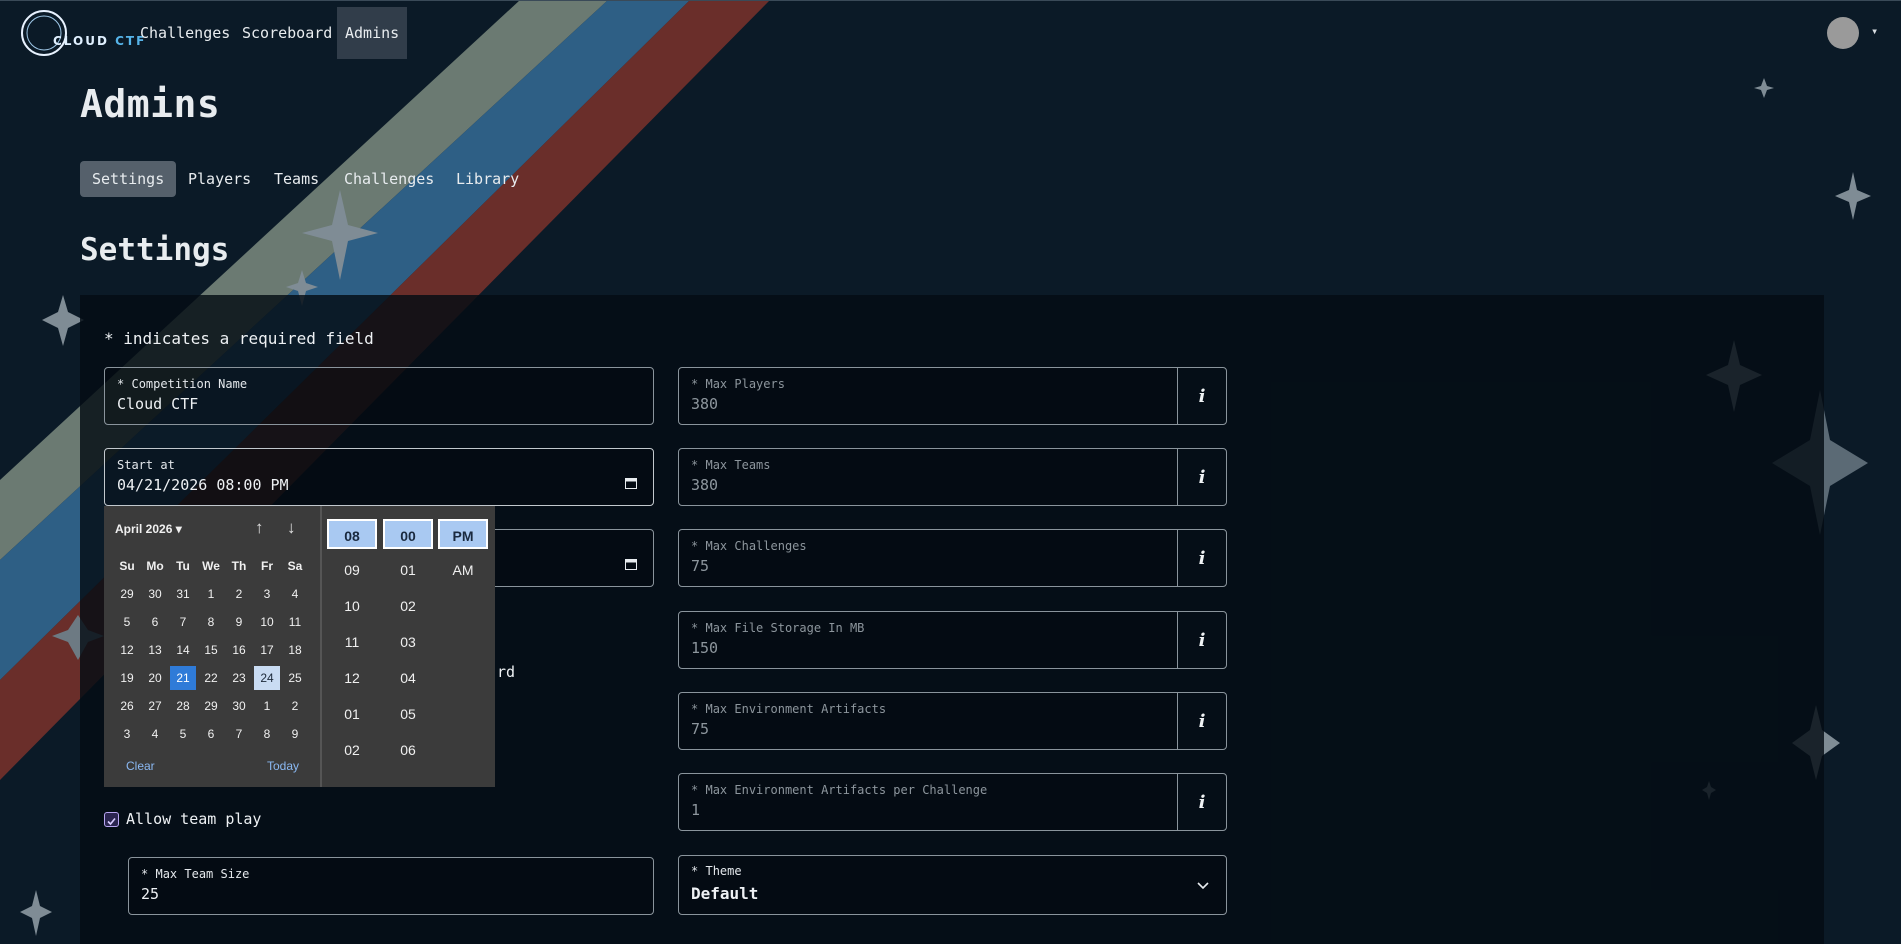 The image size is (1901, 944). I want to click on hour-option: 02, so click(352, 750).